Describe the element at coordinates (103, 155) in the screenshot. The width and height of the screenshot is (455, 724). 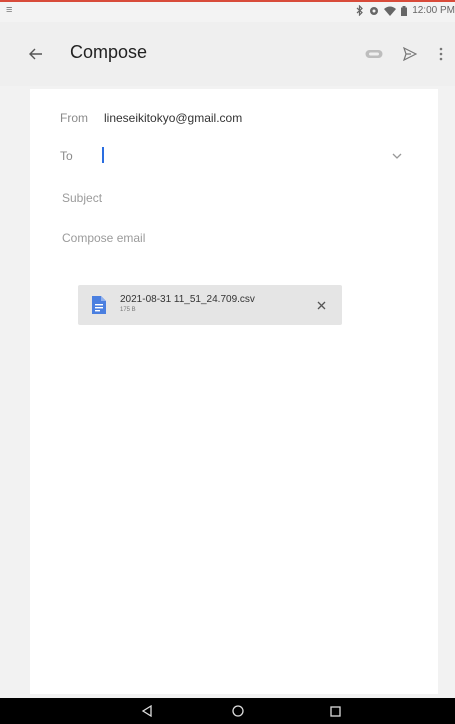
I see `text-cursor` at that location.